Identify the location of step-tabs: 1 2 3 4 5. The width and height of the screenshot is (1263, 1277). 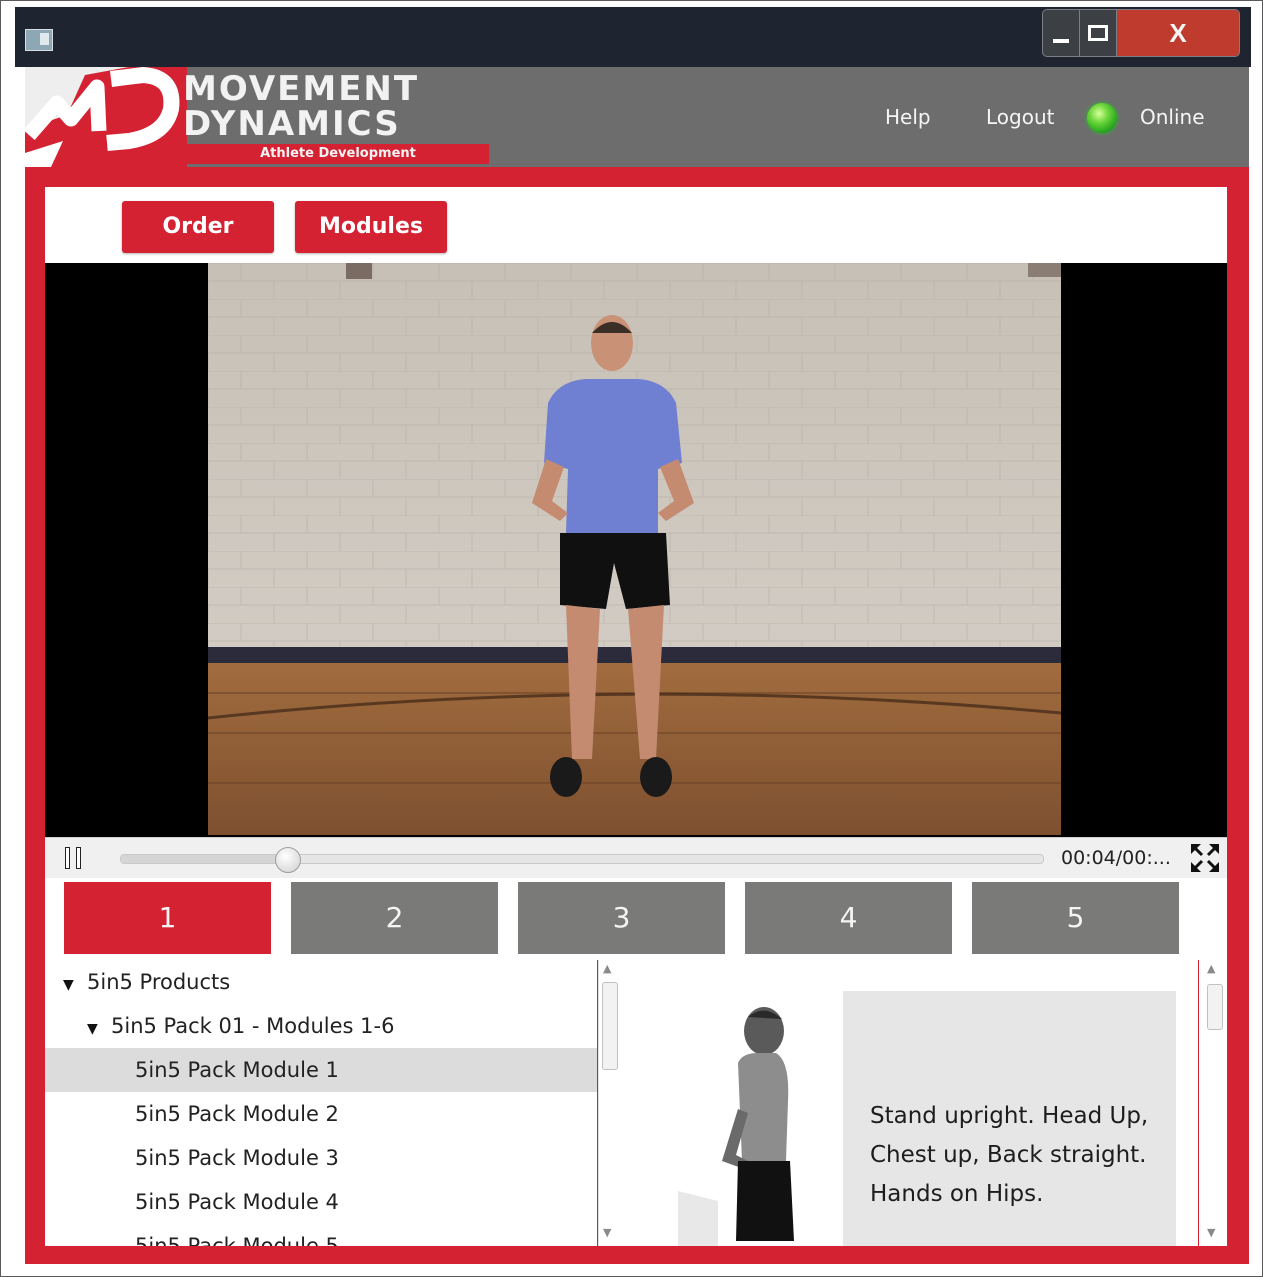
(636, 919).